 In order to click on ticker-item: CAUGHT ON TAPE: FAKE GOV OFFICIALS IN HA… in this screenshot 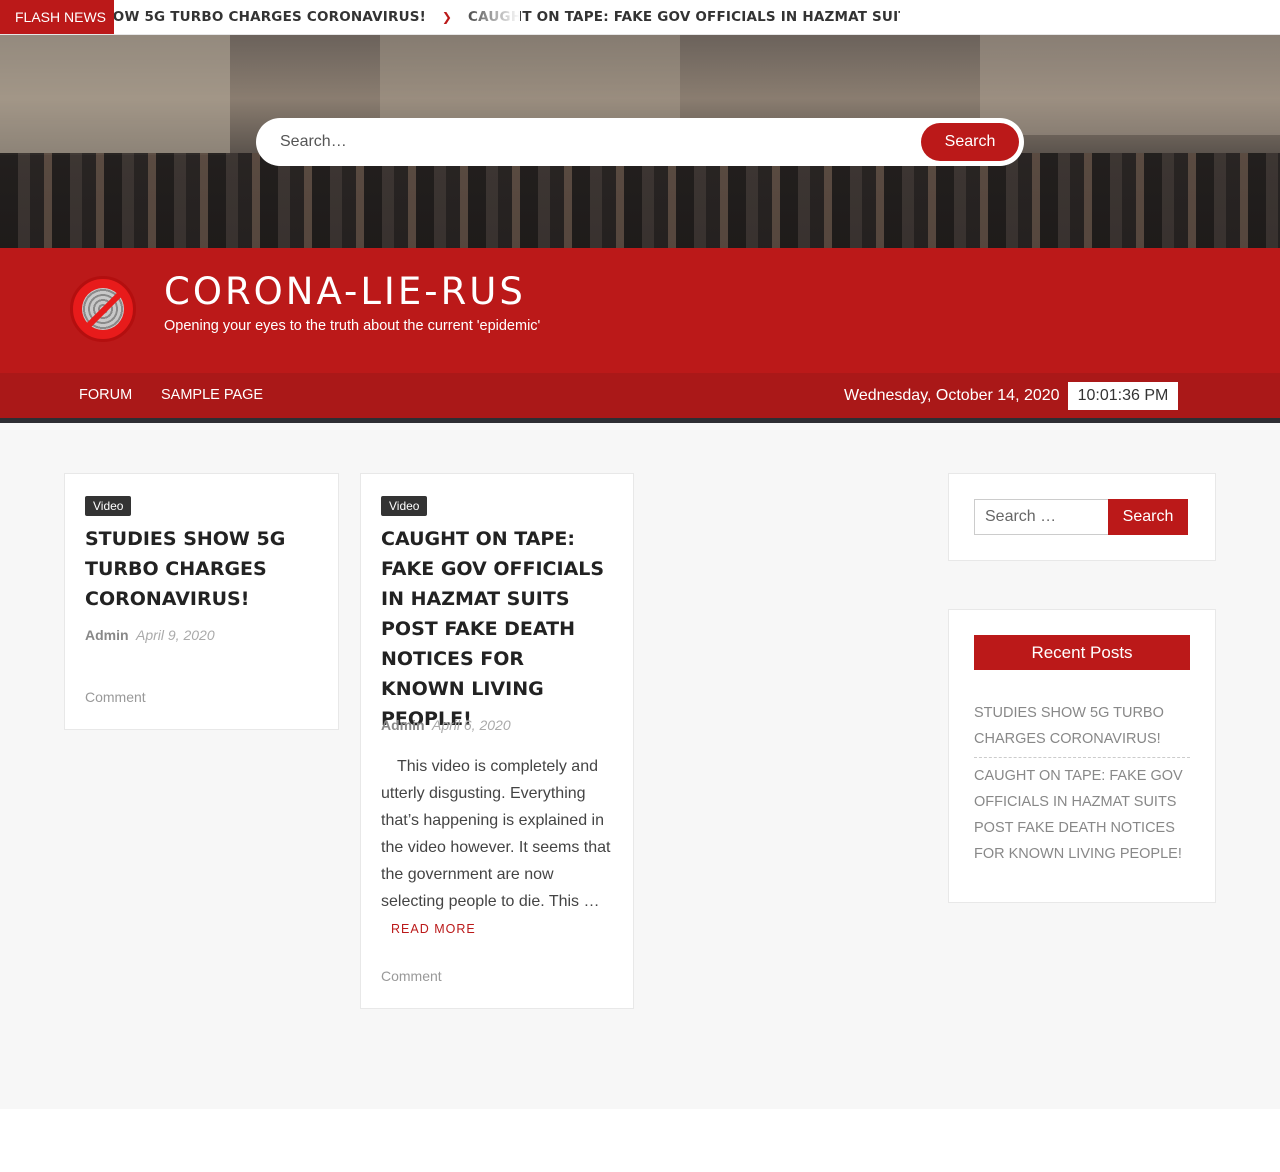, I will do `click(684, 17)`.